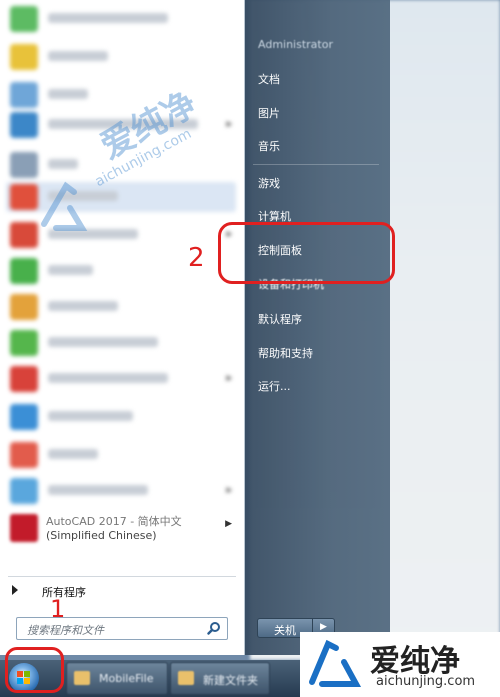 Image resolution: width=500 pixels, height=697 pixels. Describe the element at coordinates (214, 628) in the screenshot. I see `search-icon` at that location.